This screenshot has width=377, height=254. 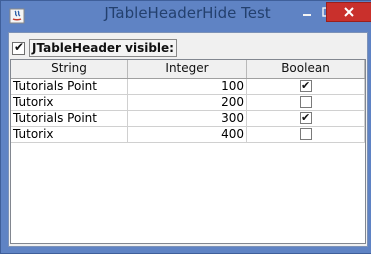 I want to click on column-header-integer: Integer, so click(x=187, y=69).